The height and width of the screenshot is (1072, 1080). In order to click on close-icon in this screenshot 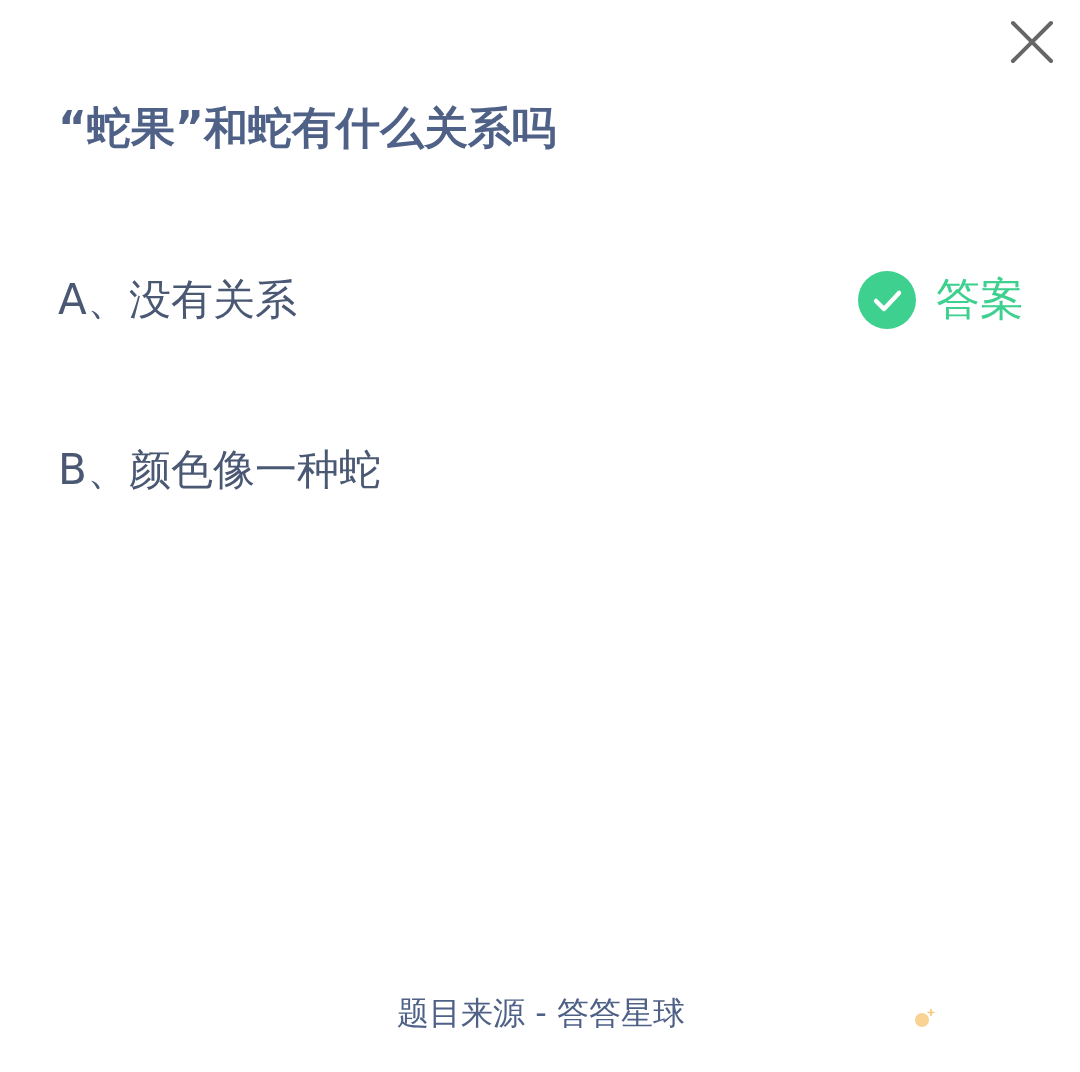, I will do `click(1032, 42)`.